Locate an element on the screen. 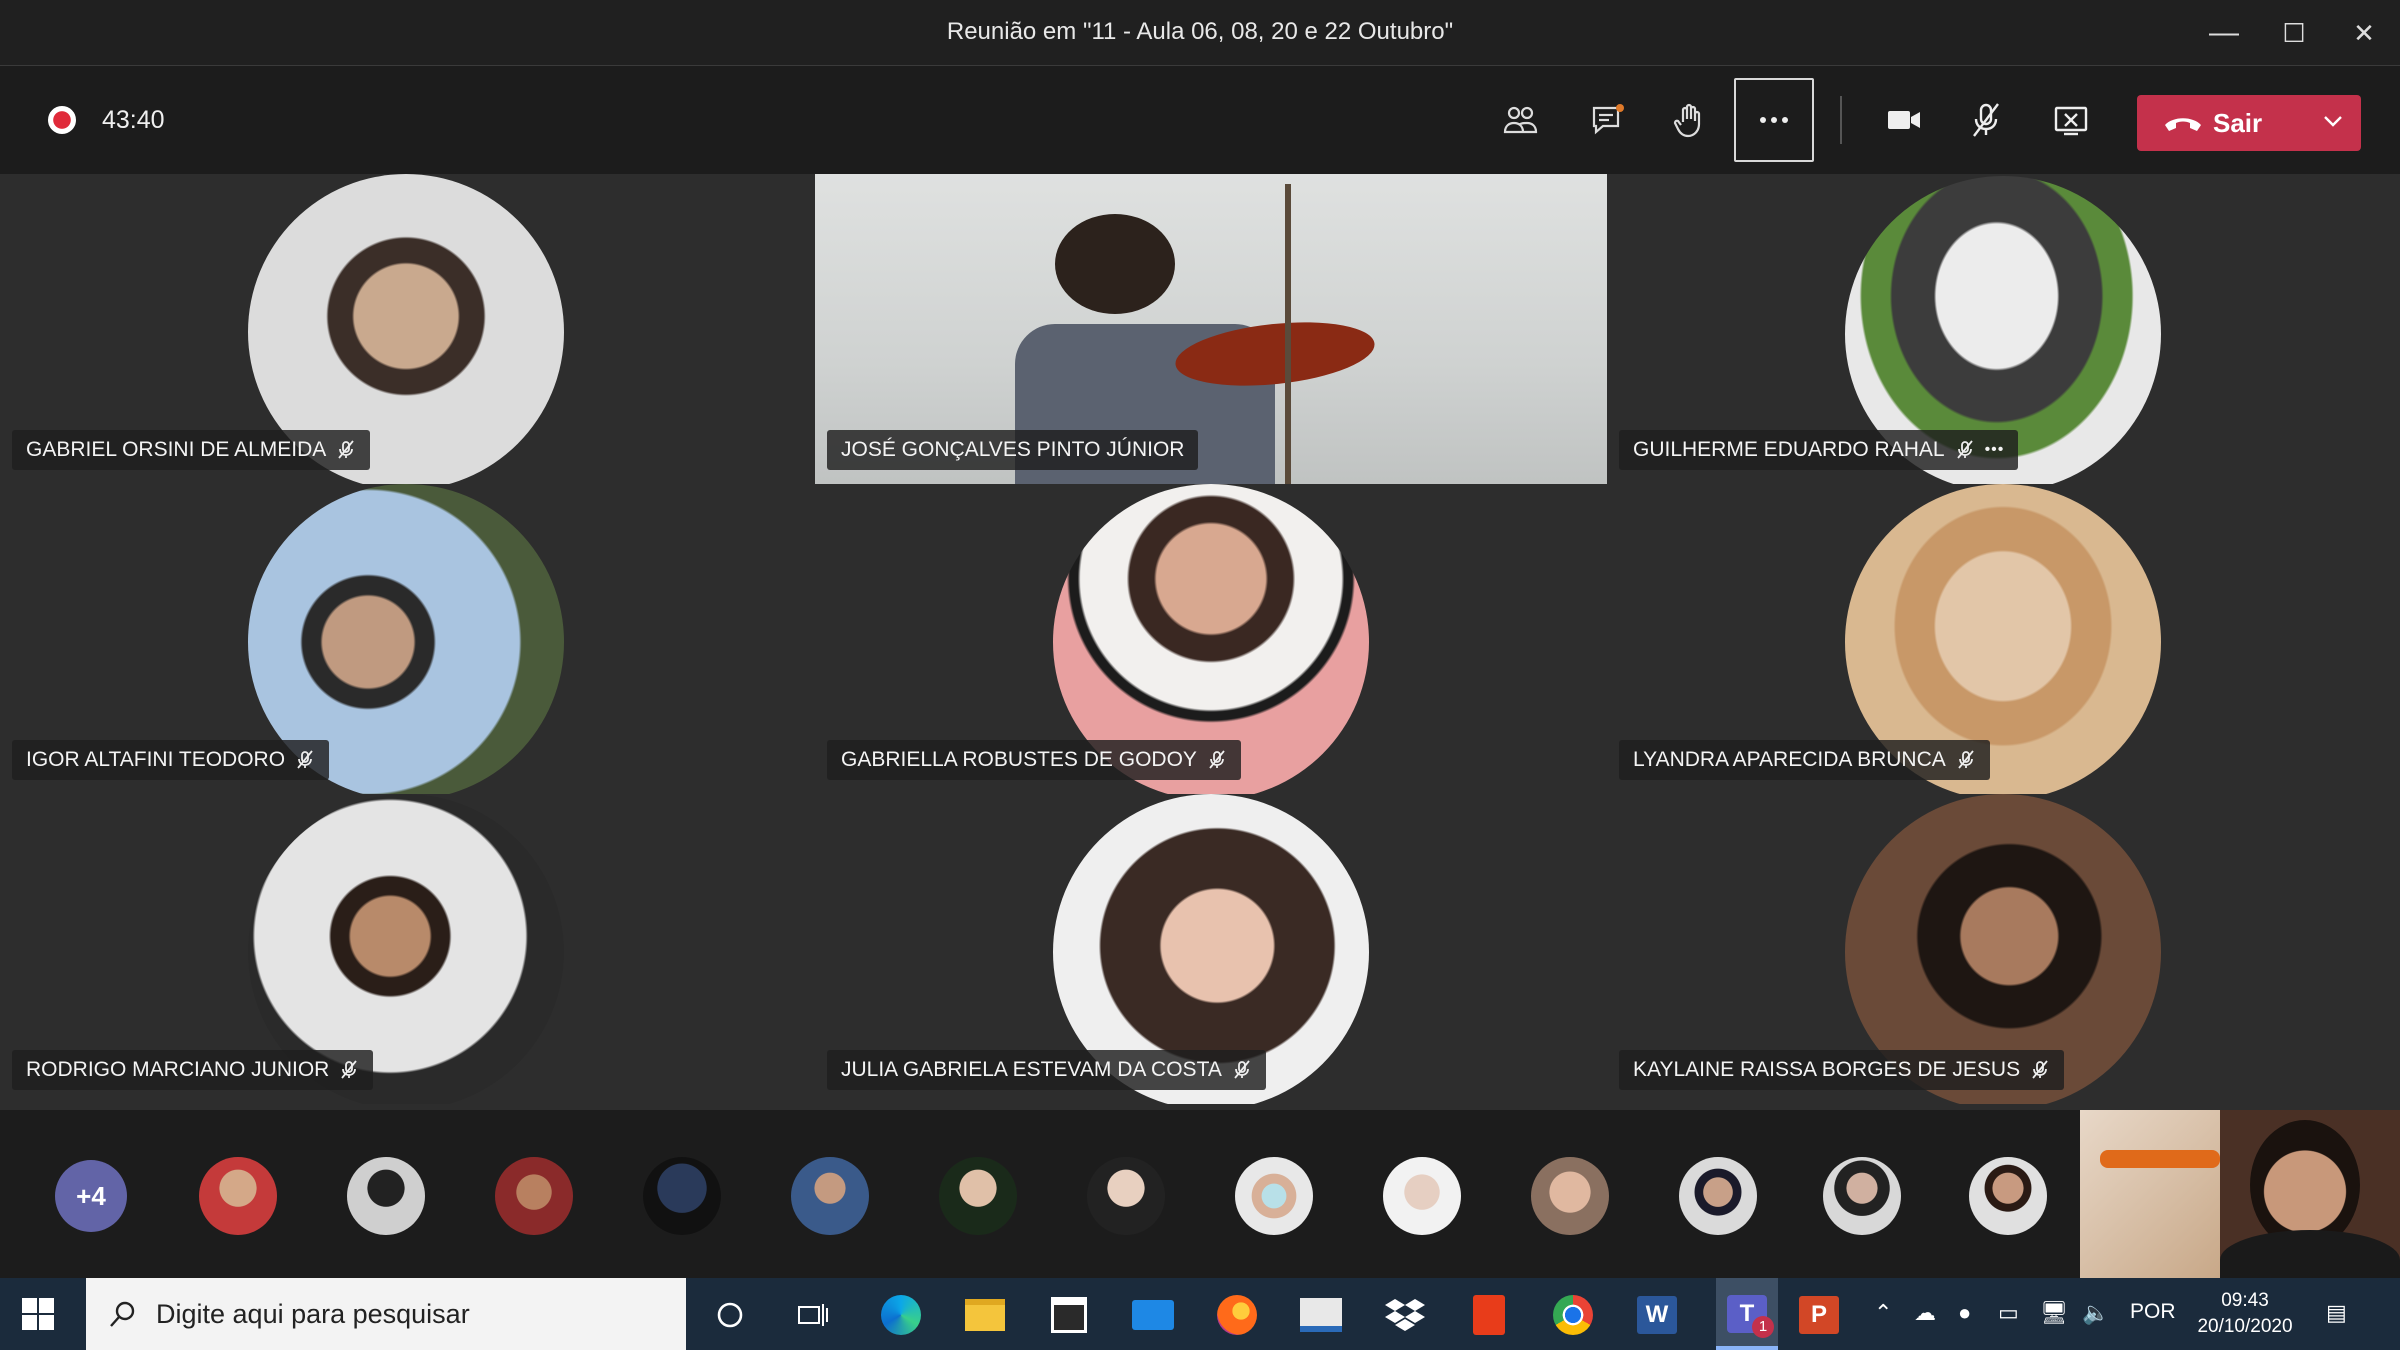 This screenshot has height=1350, width=2400. participant-name-tag: GUILHERME EDUARDO RAHAL ••• is located at coordinates (1819, 450).